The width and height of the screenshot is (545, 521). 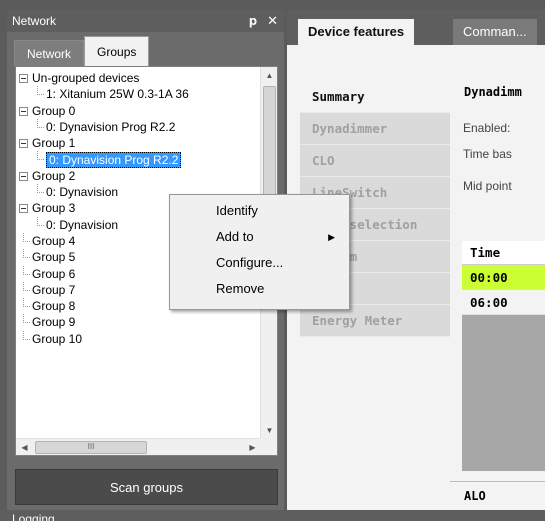 What do you see at coordinates (375, 129) in the screenshot?
I see `feature-item: Dynadimmer` at bounding box center [375, 129].